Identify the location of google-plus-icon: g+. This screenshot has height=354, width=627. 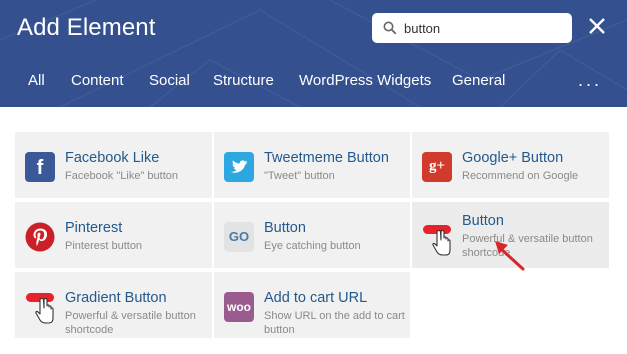
(437, 167).